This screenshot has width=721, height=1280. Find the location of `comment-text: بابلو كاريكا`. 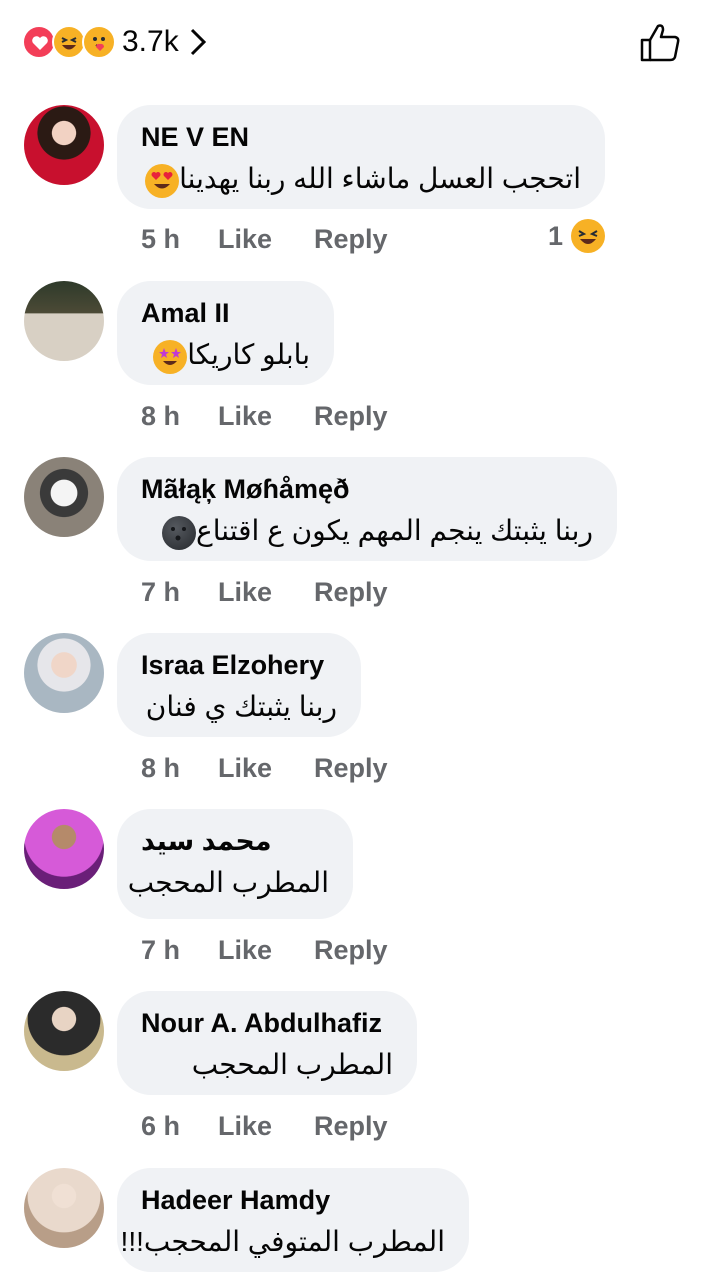

comment-text: بابلو كاريكا is located at coordinates (225, 355).